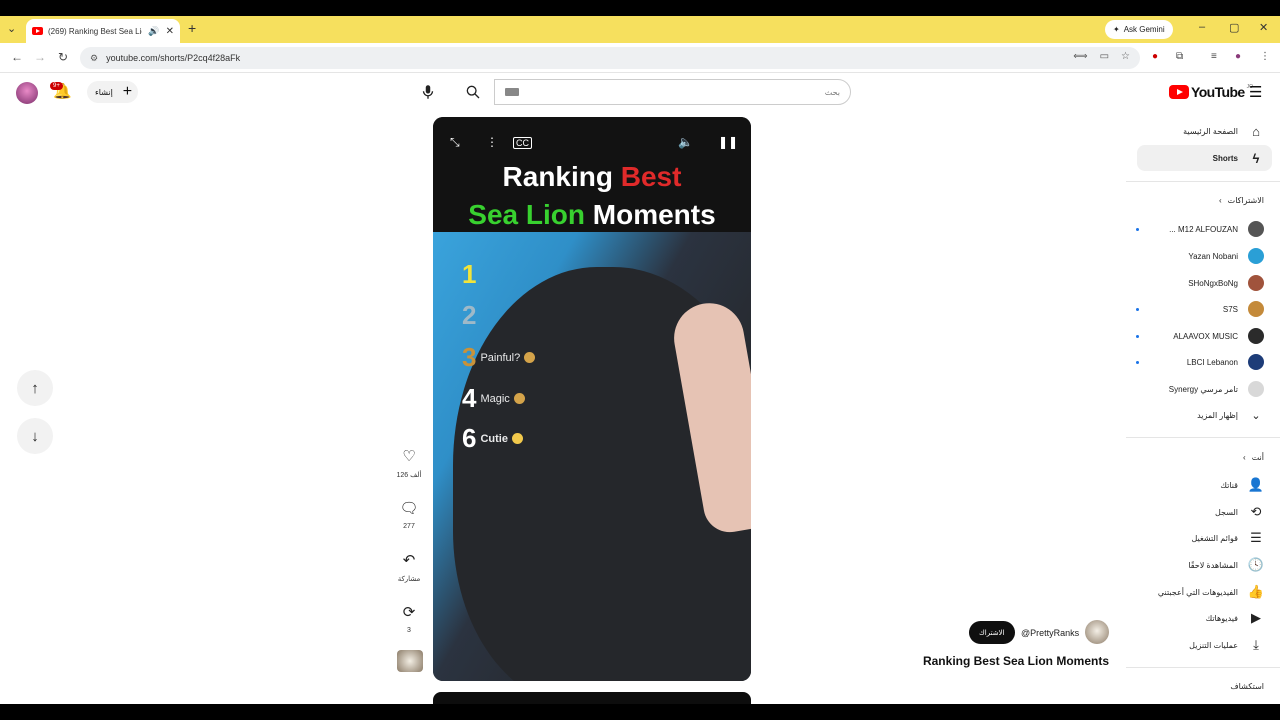 The image size is (1280, 720). What do you see at coordinates (63, 57) in the screenshot?
I see `reload-icon: ↻` at bounding box center [63, 57].